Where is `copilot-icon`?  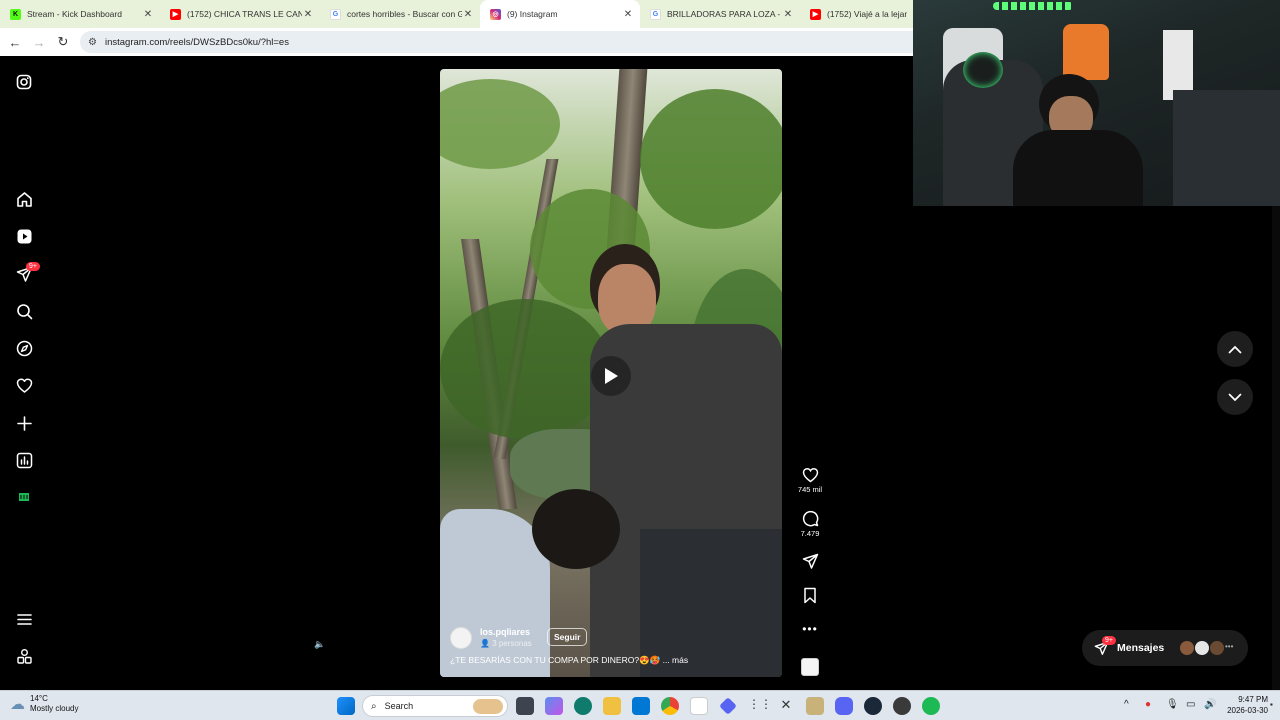 copilot-icon is located at coordinates (554, 706).